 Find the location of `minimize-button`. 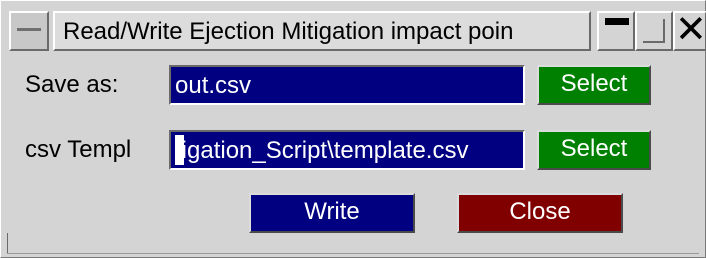

minimize-button is located at coordinates (616, 31).